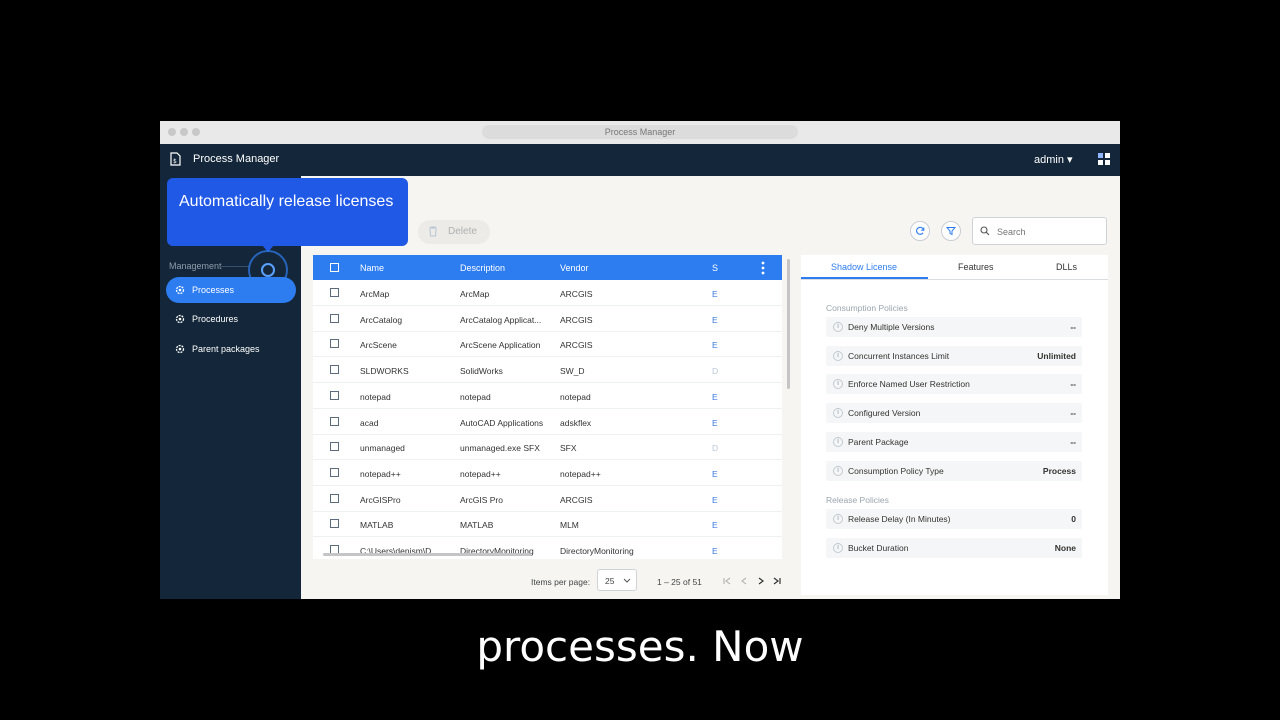 The height and width of the screenshot is (720, 1280). What do you see at coordinates (954, 279) in the screenshot?
I see `tabs-divider` at bounding box center [954, 279].